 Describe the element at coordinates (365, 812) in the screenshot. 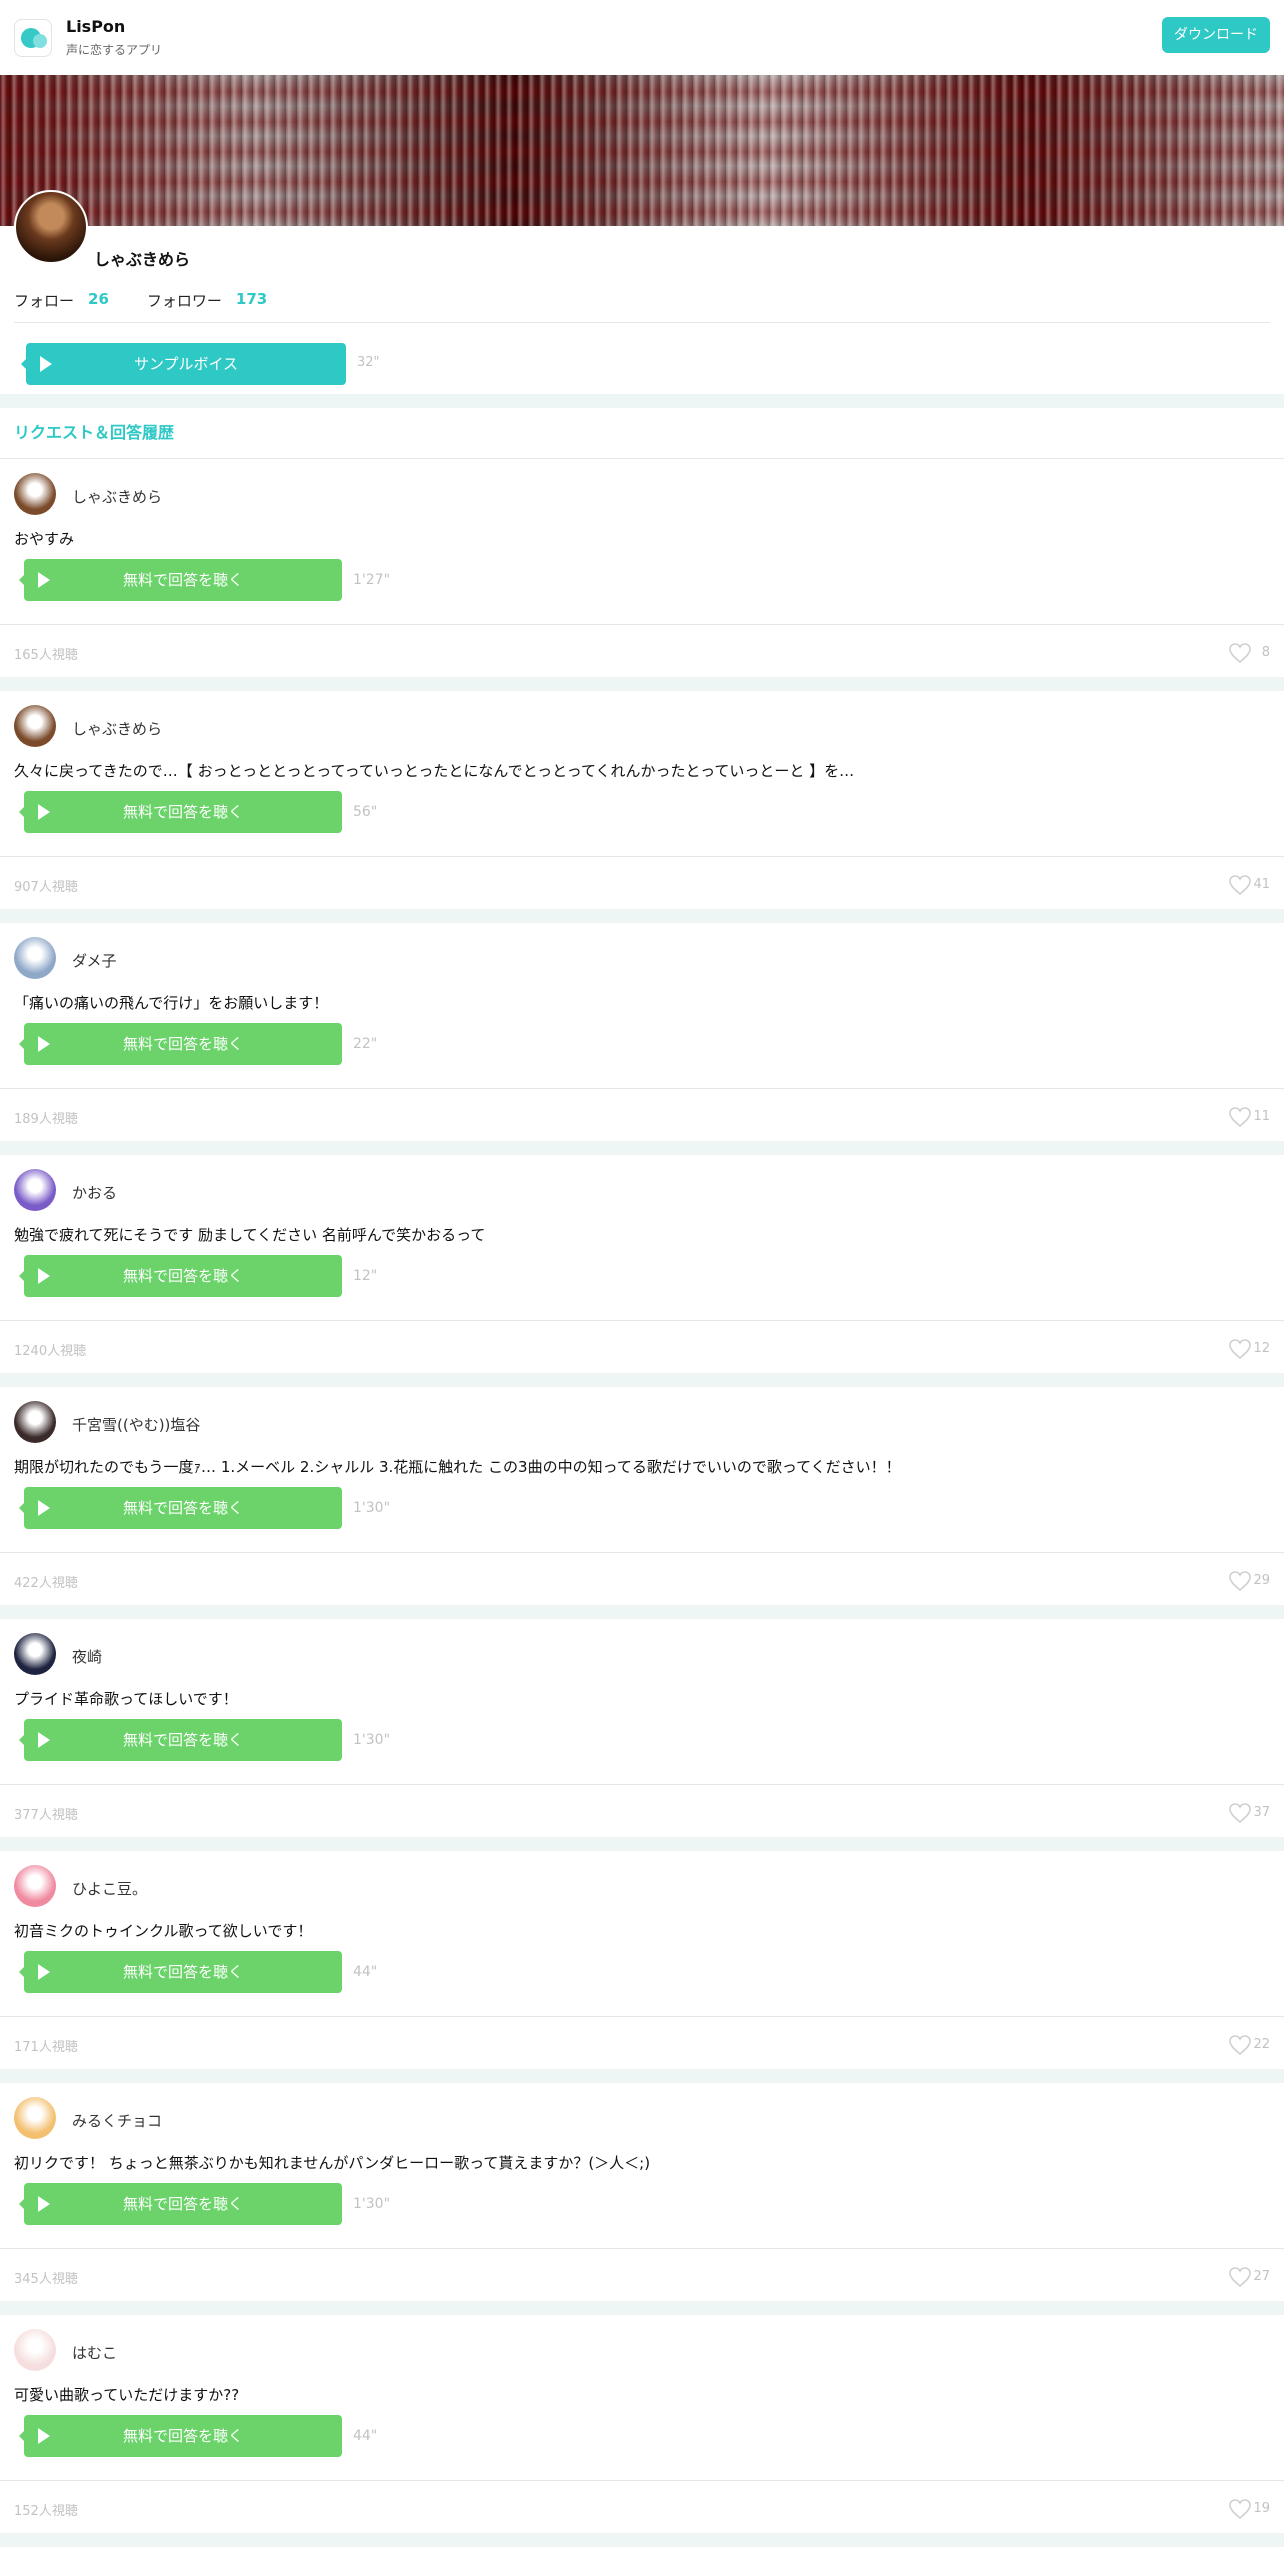

I see `answer-duration: 56"` at that location.